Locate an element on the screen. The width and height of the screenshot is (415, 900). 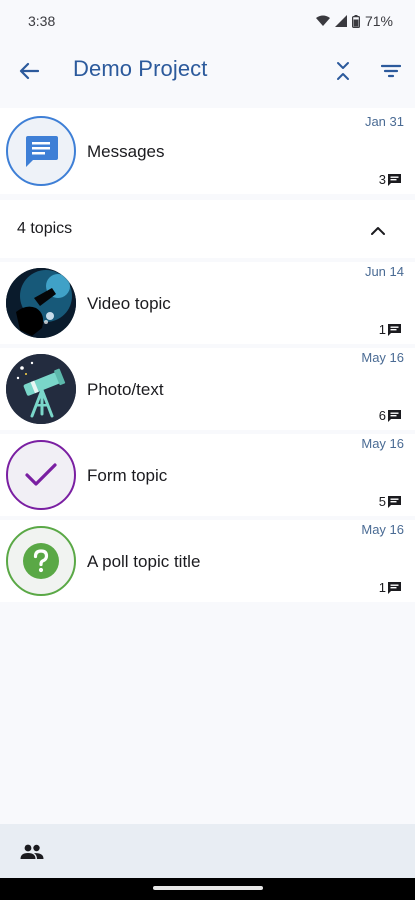
topic-title: Photo/text is located at coordinates (125, 389).